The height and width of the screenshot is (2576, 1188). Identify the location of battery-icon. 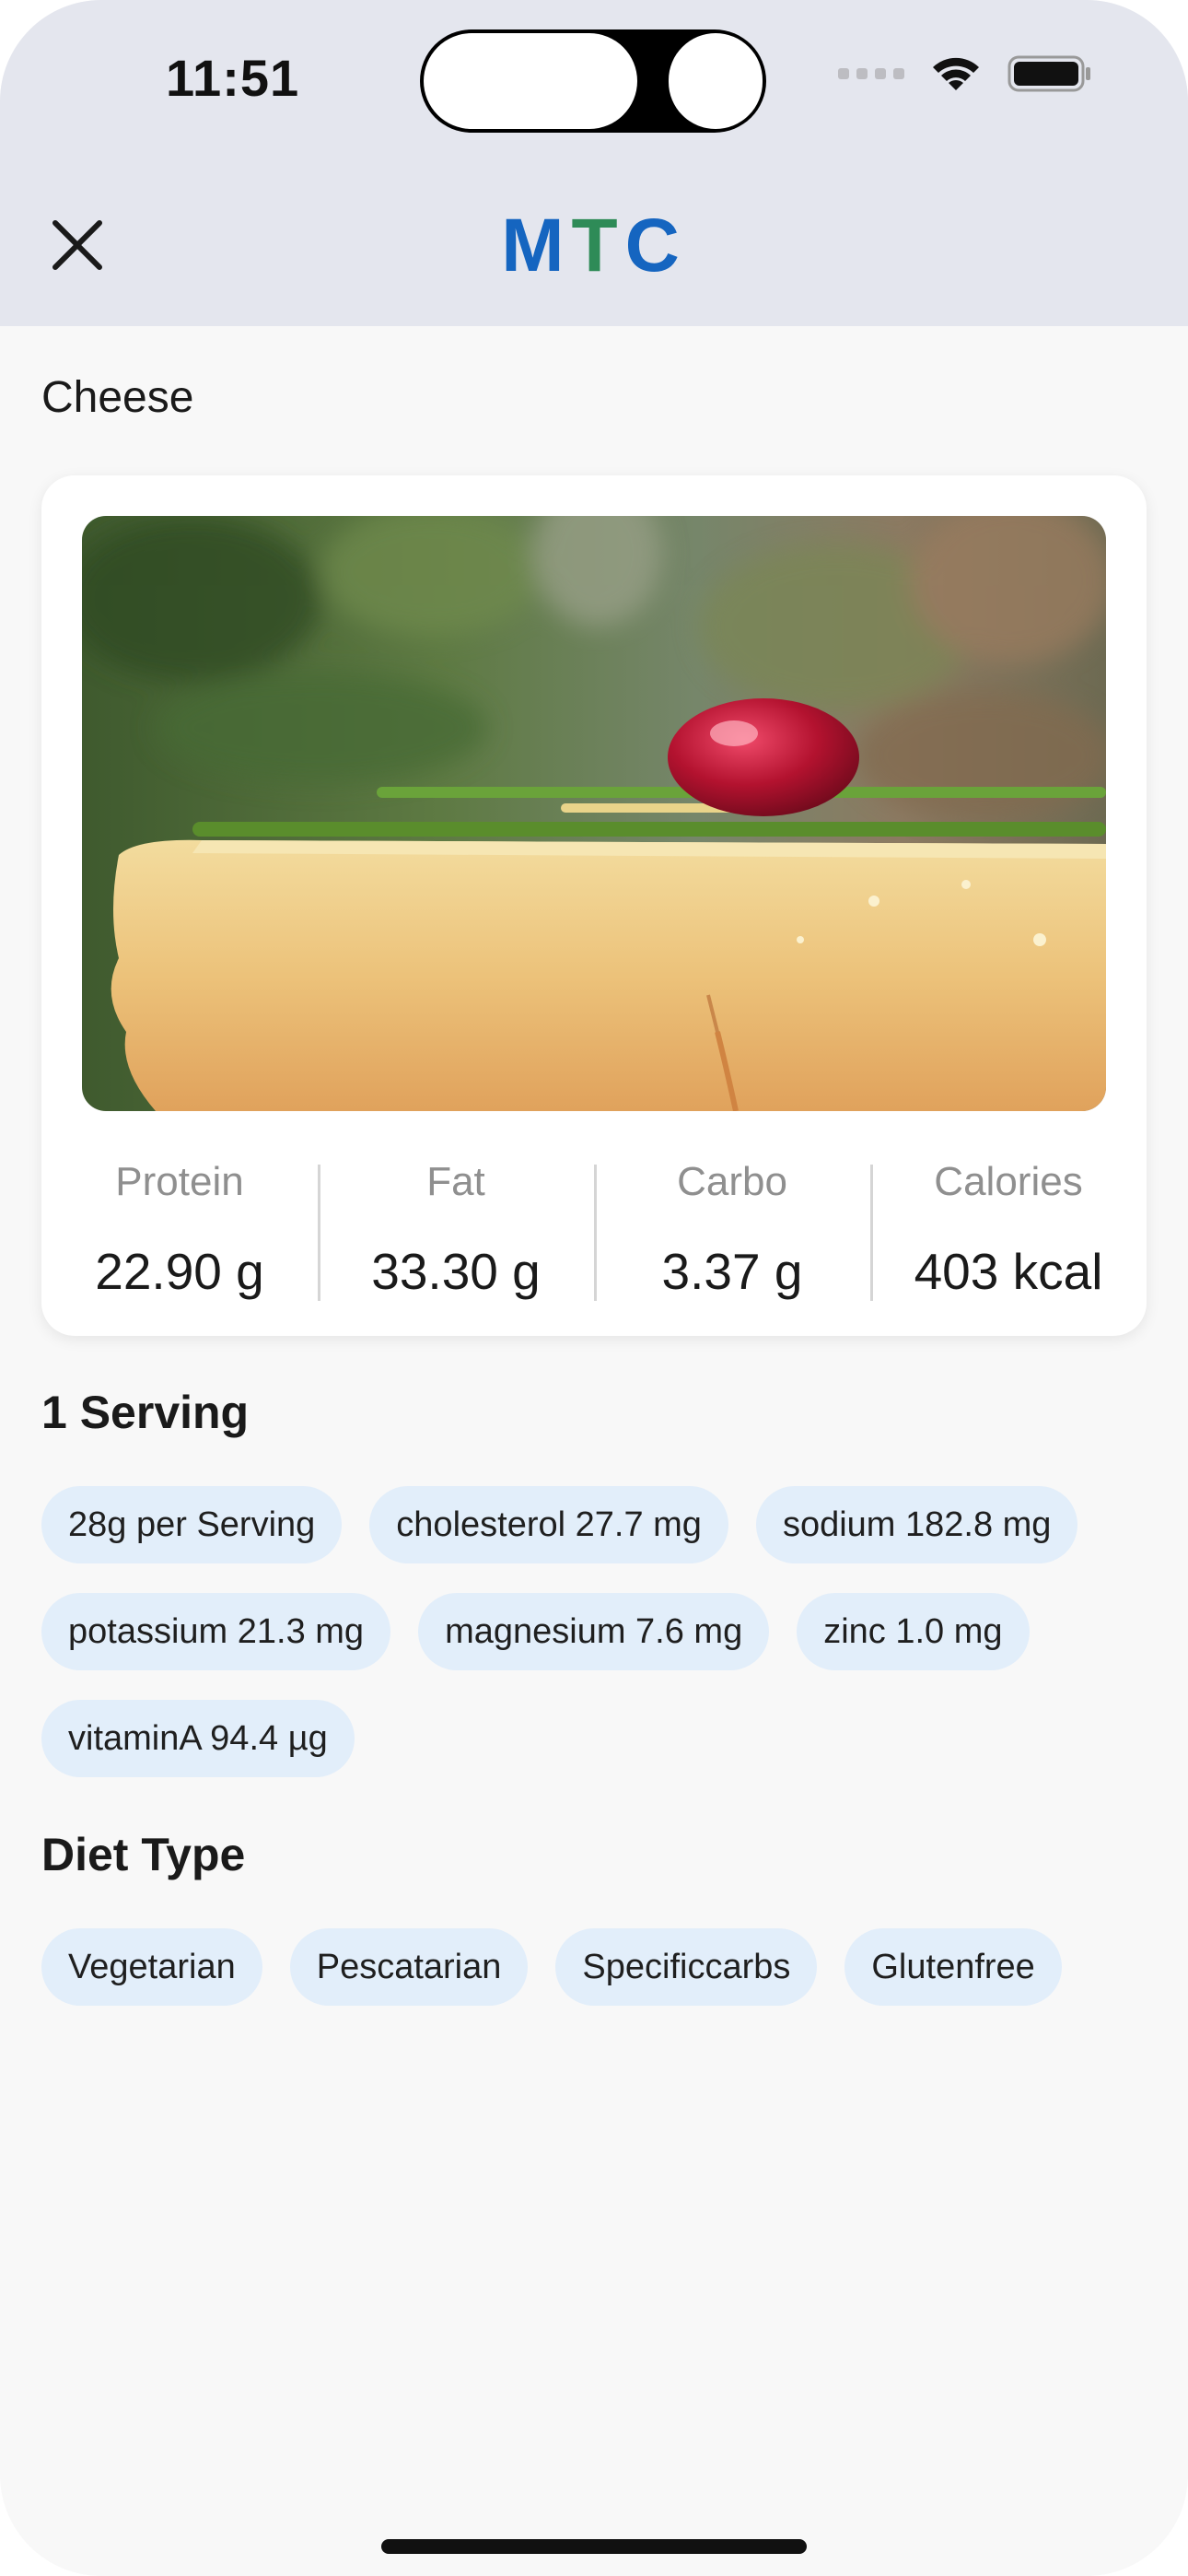
(1049, 73).